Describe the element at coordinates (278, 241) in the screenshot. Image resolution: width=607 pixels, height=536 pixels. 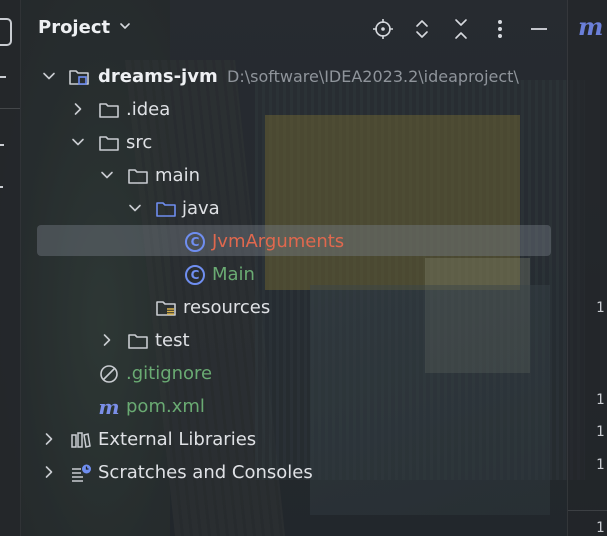
I see `tree-node-label: JvmArguments` at that location.